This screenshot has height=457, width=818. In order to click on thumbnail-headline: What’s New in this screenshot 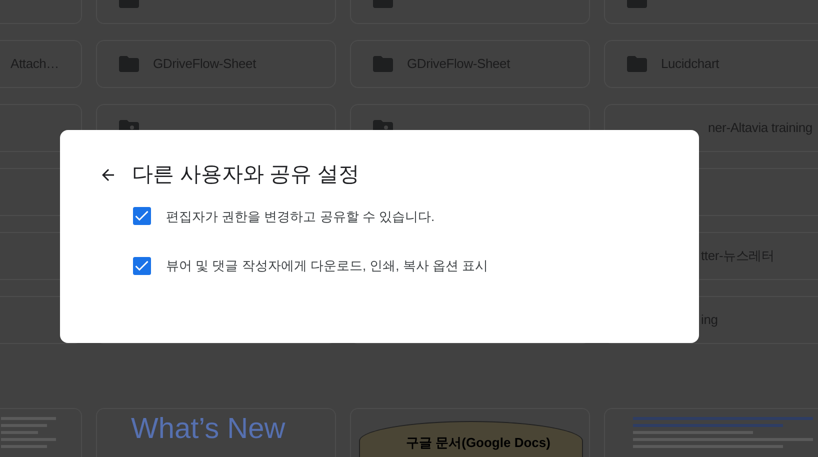, I will do `click(208, 429)`.